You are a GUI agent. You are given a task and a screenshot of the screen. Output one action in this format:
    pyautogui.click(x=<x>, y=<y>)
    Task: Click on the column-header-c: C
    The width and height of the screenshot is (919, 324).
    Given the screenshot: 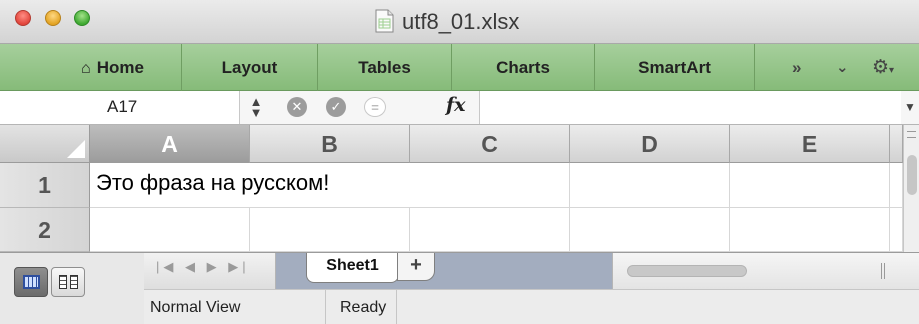 What is the action you would take?
    pyautogui.click(x=490, y=144)
    